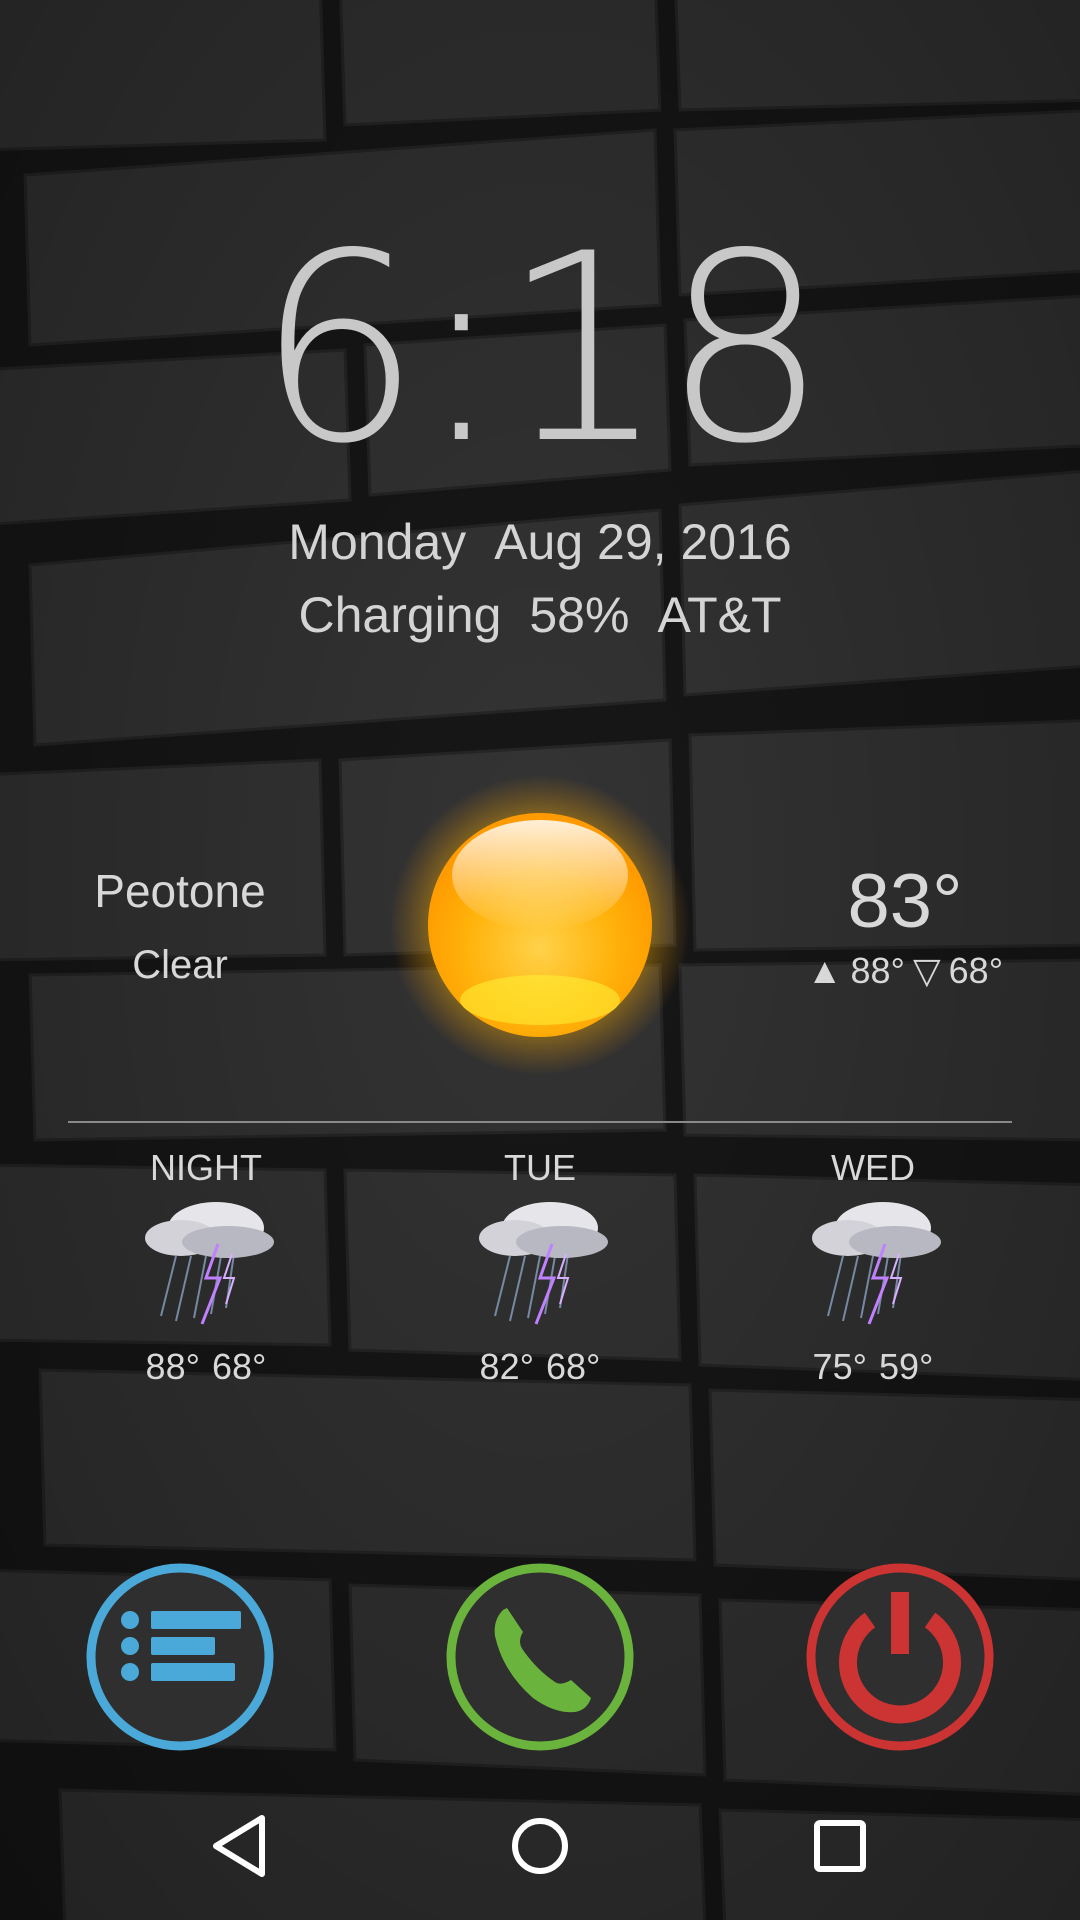  What do you see at coordinates (206, 1367) in the screenshot?
I see `forecast-temps: 88° 68°` at bounding box center [206, 1367].